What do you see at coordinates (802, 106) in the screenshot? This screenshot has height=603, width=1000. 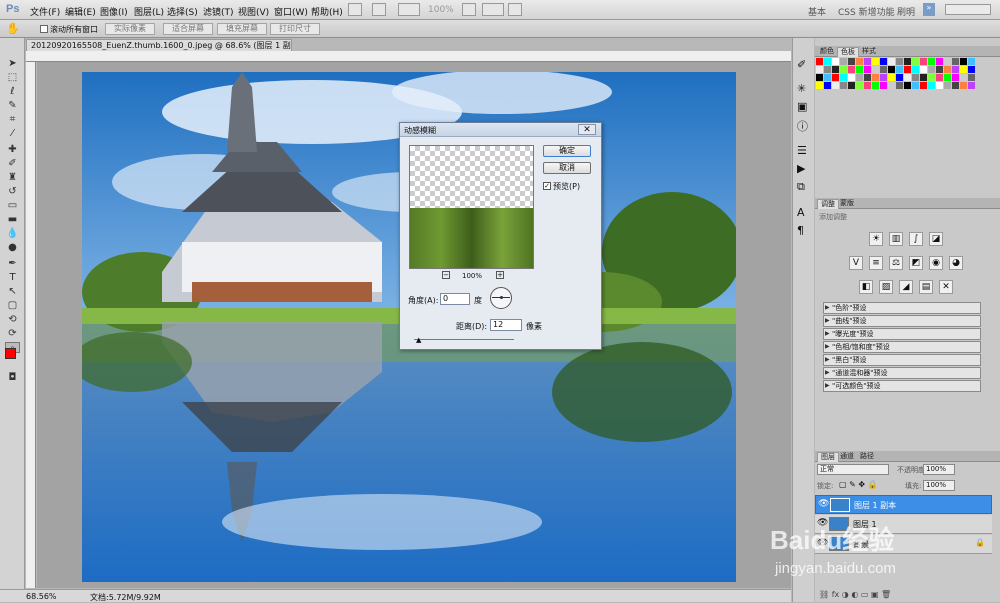 I see `navigator-icon: ▣` at bounding box center [802, 106].